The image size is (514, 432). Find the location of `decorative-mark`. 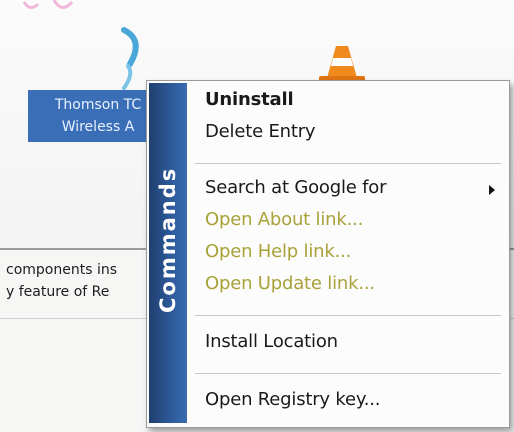

decorative-mark is located at coordinates (48, 4).